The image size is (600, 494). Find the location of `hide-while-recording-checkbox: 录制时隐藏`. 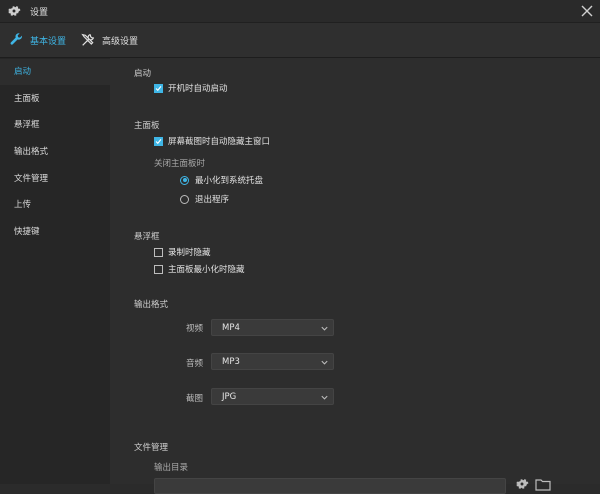

hide-while-recording-checkbox: 录制时隐藏 is located at coordinates (182, 252).